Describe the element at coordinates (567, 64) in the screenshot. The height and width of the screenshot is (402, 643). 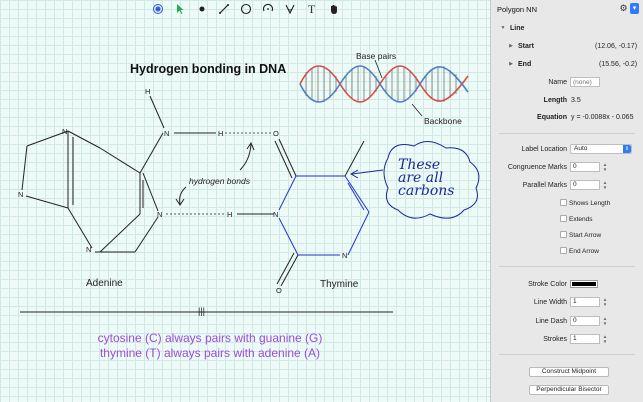
I see `end-row: ▶ End (15.56, -0.2)` at that location.